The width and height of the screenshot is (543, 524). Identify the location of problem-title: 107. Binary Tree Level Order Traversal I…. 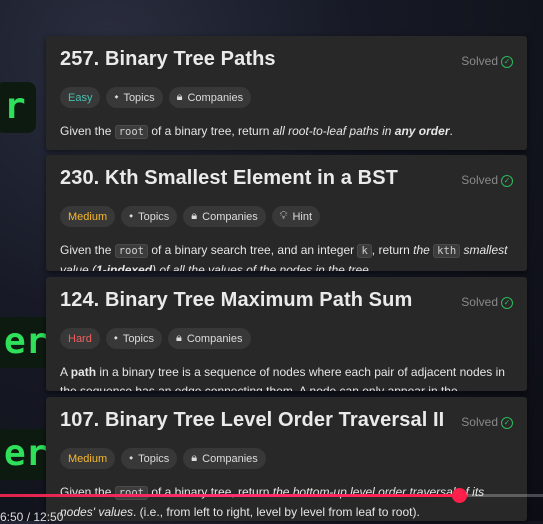
(252, 420).